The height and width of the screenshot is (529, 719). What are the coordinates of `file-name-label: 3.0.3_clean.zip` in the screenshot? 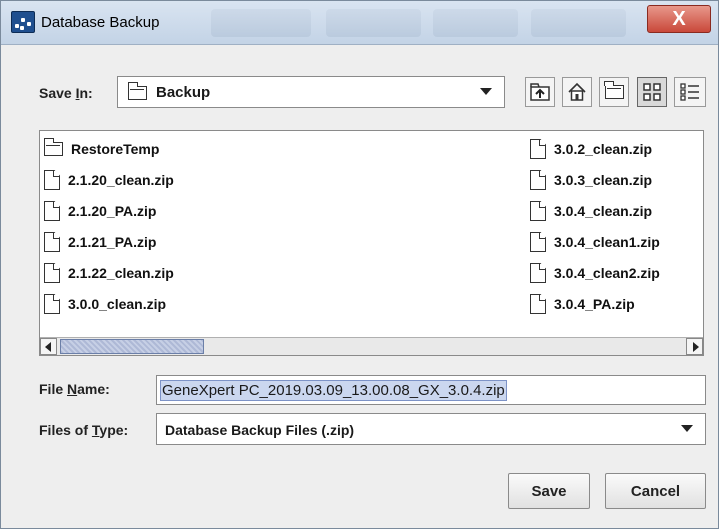 It's located at (603, 180).